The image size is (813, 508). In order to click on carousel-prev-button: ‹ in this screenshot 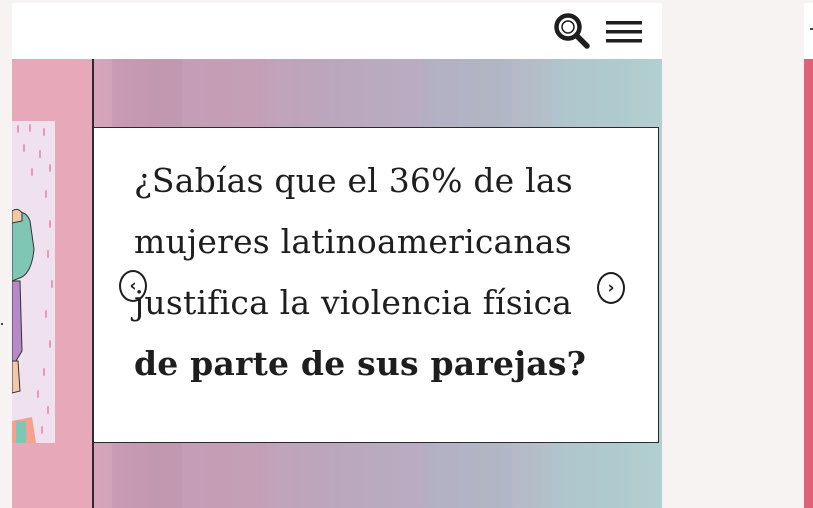, I will do `click(133, 286)`.